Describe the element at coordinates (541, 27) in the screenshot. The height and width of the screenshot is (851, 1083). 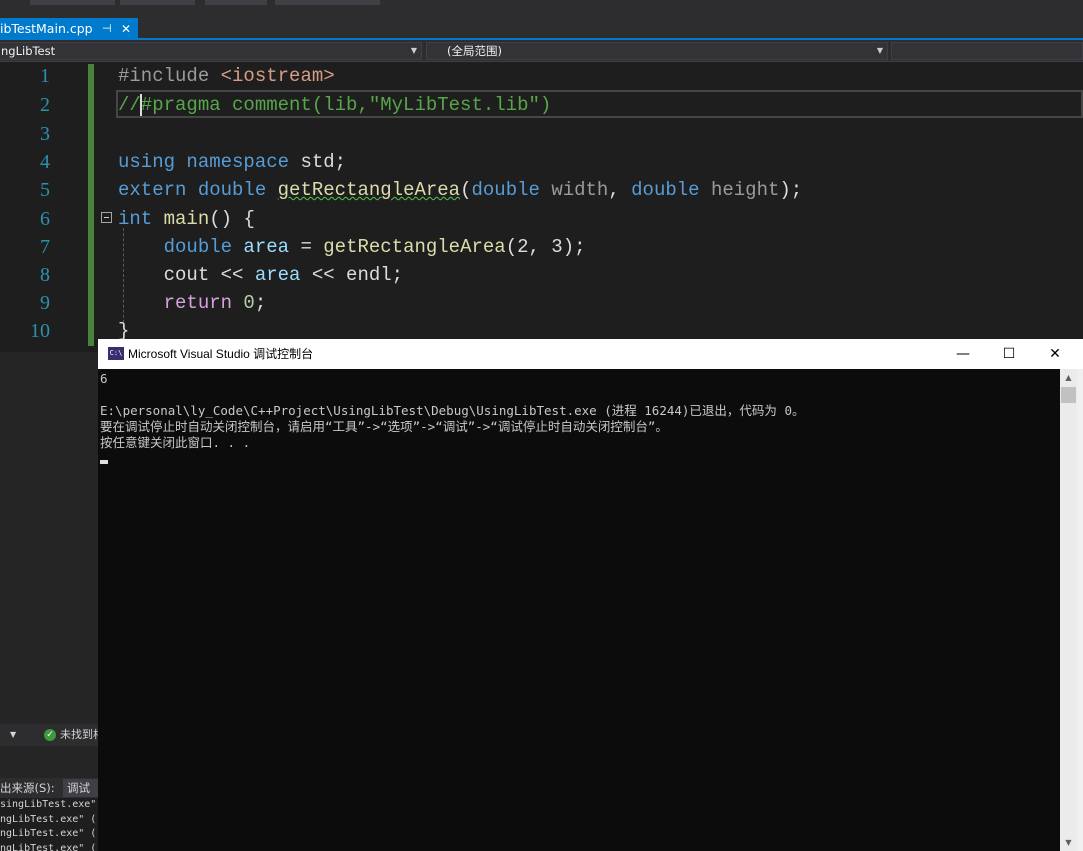
I see `document-tab-strip: ibTestMain.cpp ⊣ ✕` at that location.